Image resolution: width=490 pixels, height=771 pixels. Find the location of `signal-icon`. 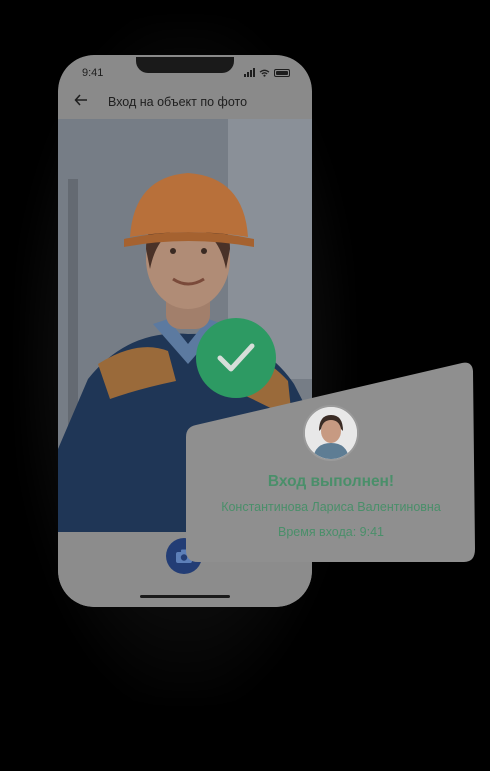

signal-icon is located at coordinates (249, 72).